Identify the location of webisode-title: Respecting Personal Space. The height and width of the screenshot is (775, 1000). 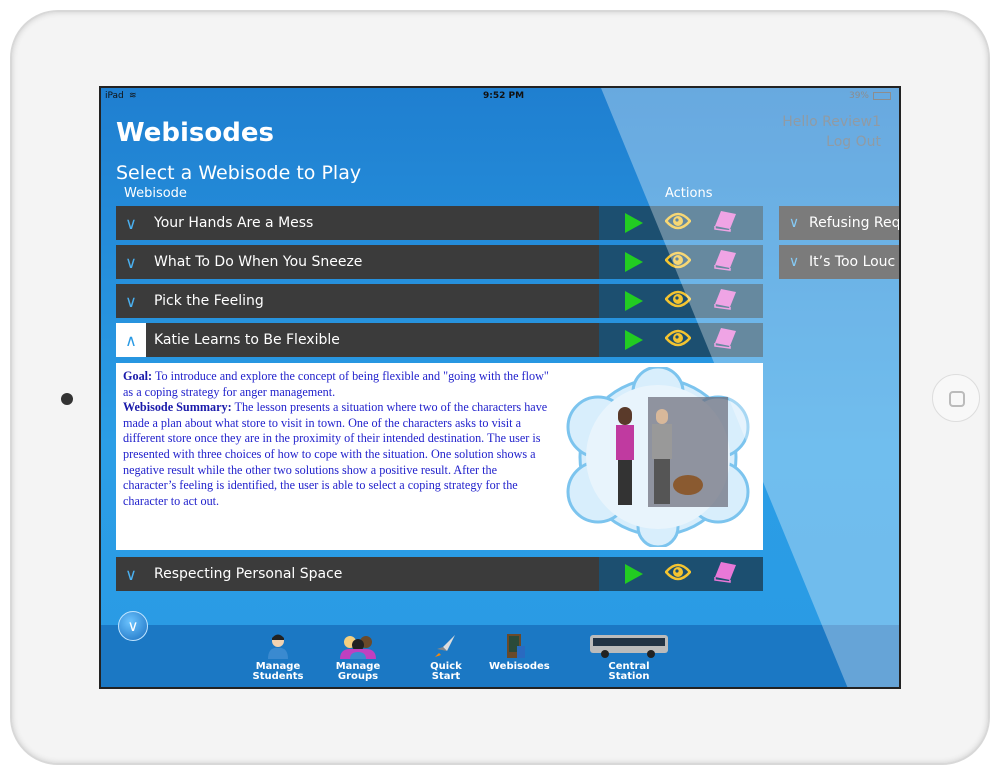
(372, 574).